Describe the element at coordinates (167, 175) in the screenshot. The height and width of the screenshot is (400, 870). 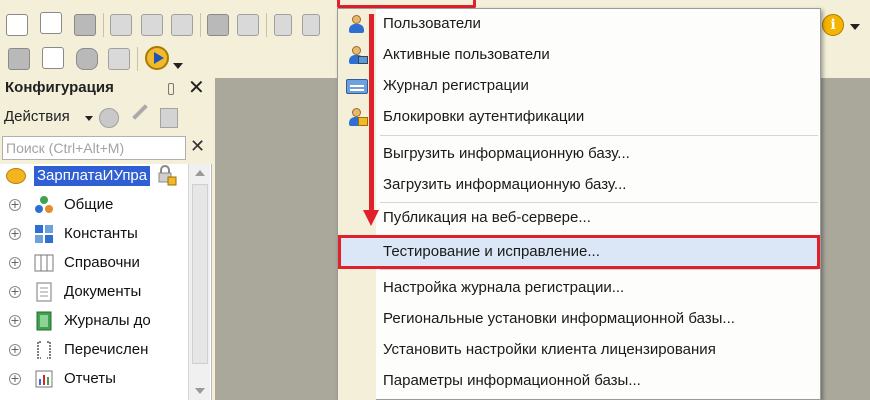
I see `lock-icon` at that location.